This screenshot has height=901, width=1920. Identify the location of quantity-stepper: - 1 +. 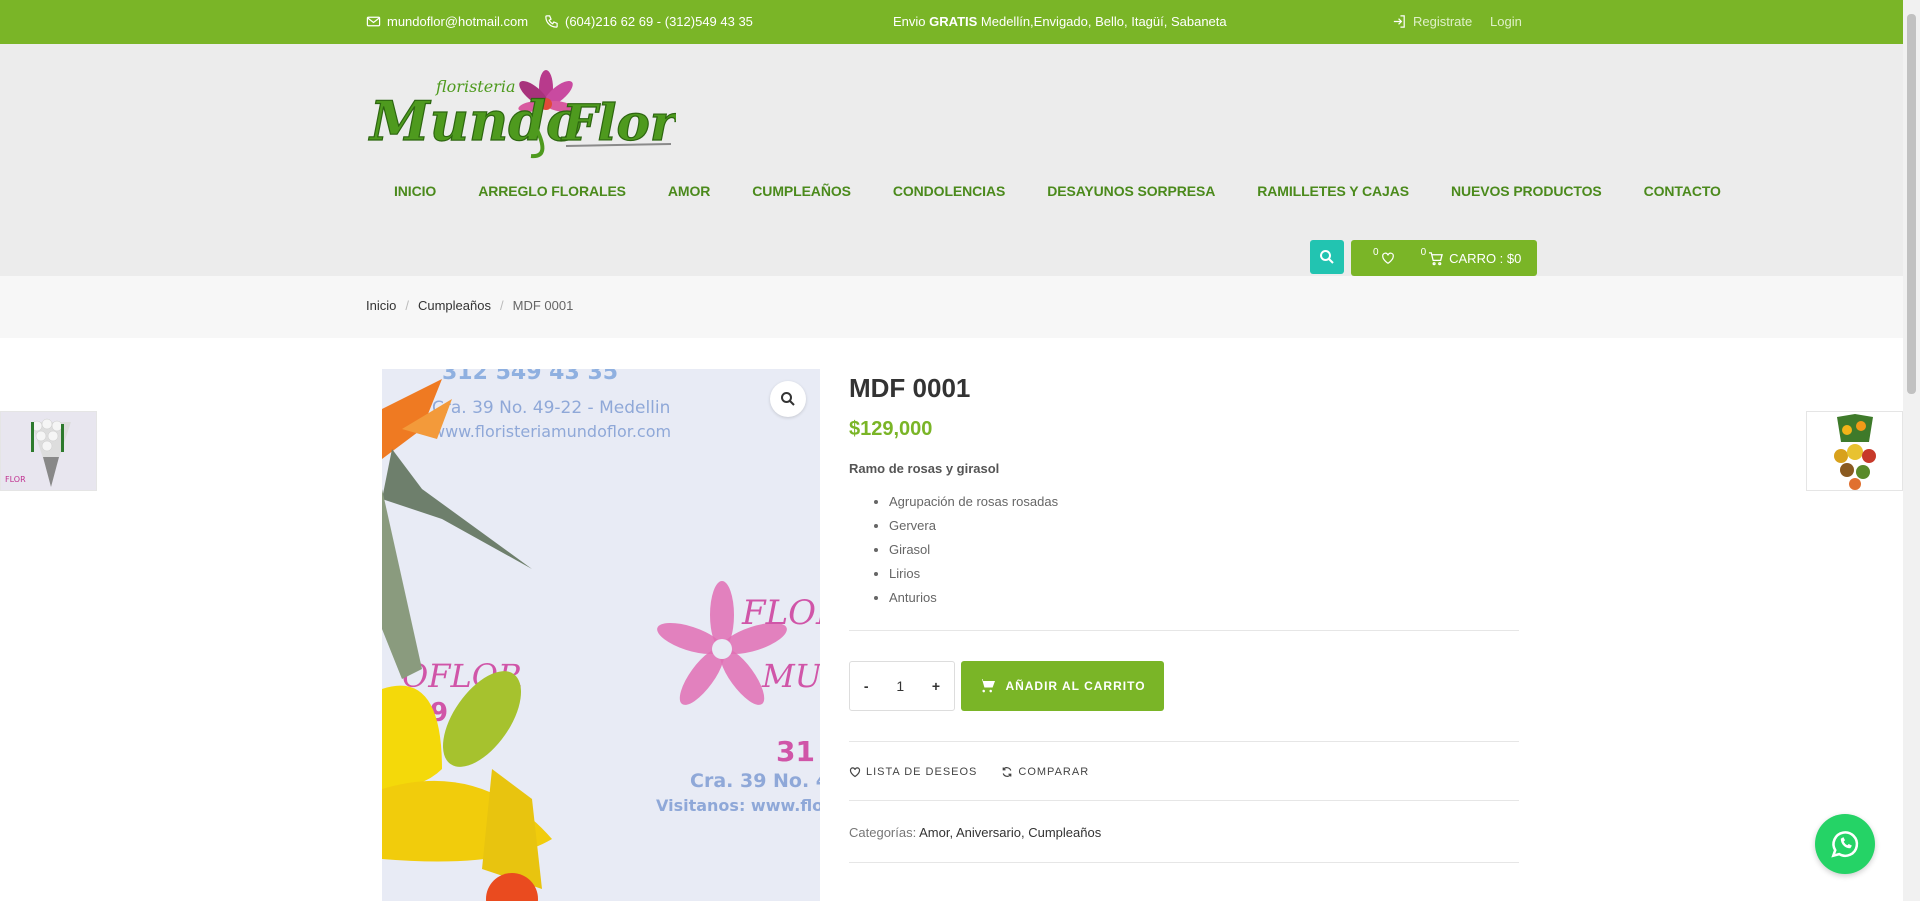
(902, 686).